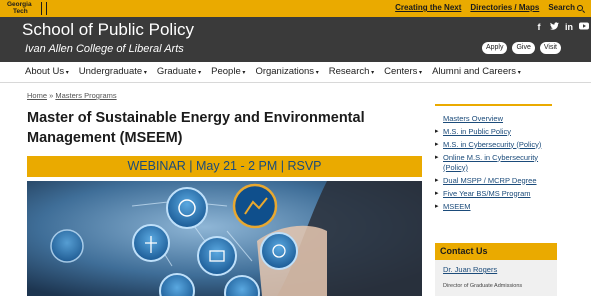 The height and width of the screenshot is (296, 591). Describe the element at coordinates (47, 71) in the screenshot. I see `nav-item-about-us: About Us` at that location.